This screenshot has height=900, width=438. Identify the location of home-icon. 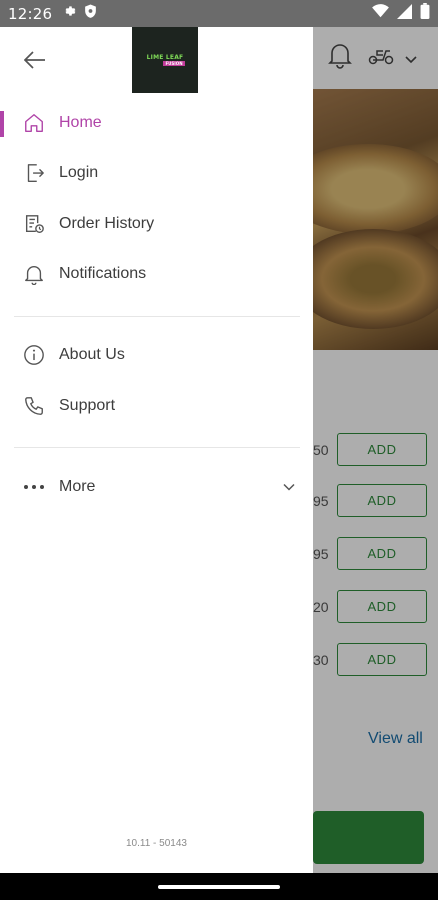
(34, 123).